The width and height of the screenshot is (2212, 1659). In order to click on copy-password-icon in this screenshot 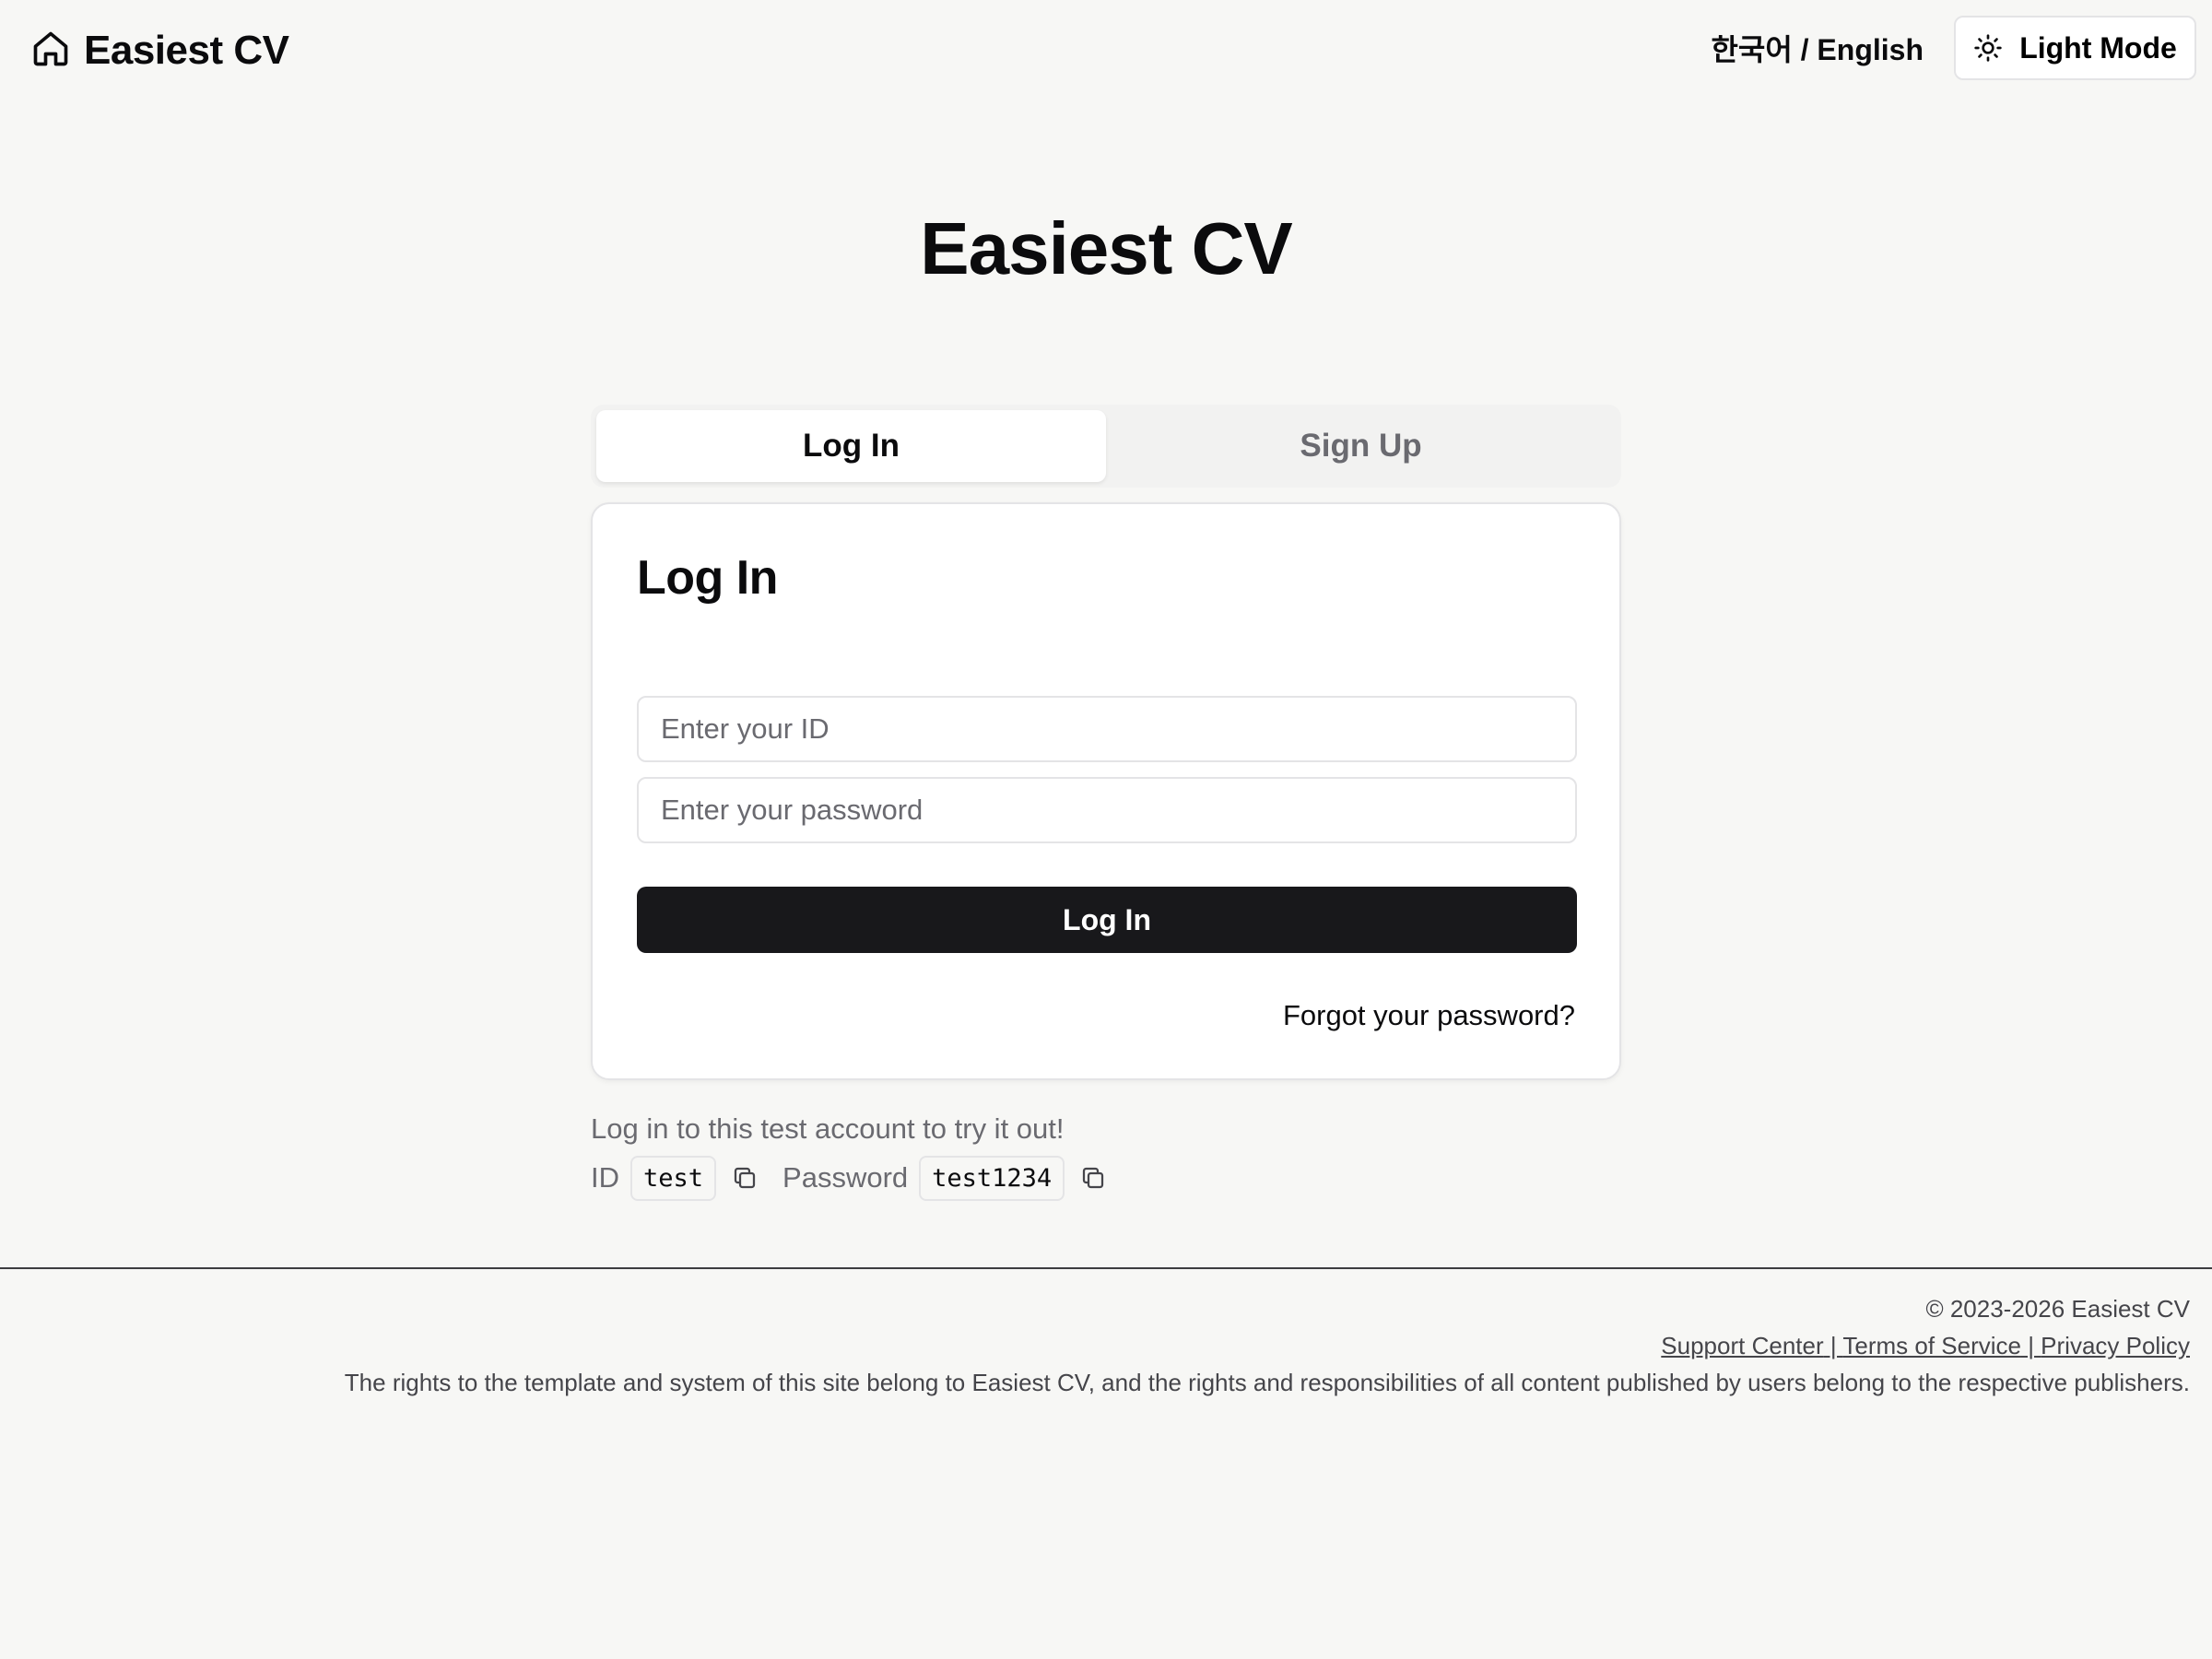, I will do `click(1093, 1178)`.